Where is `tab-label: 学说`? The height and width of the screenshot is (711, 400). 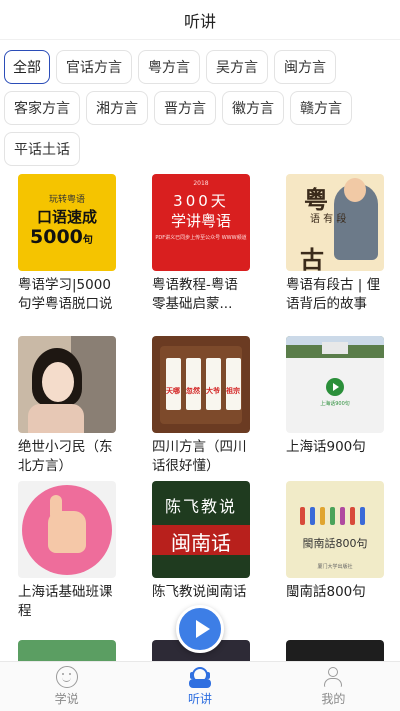
tab-label: 学说 is located at coordinates (66, 699).